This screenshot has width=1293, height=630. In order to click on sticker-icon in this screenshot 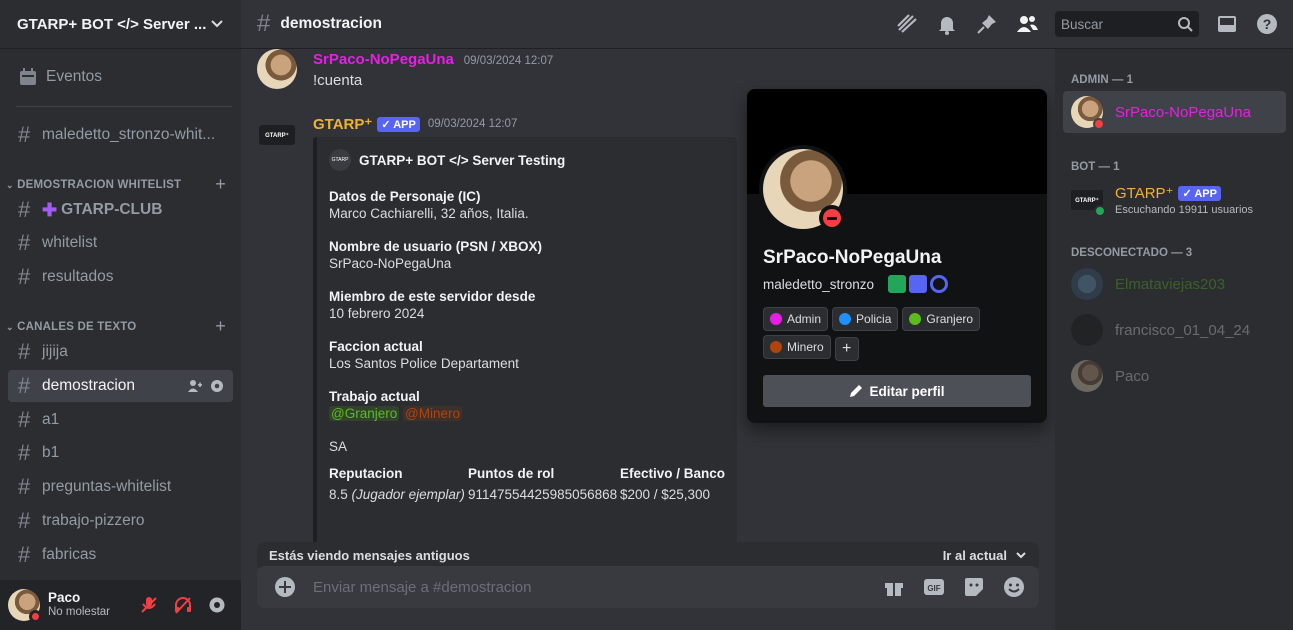, I will do `click(974, 587)`.